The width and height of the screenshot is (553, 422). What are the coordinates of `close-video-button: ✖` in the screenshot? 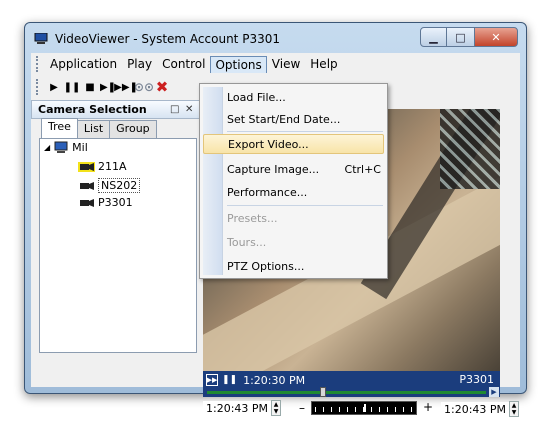 It's located at (162, 87).